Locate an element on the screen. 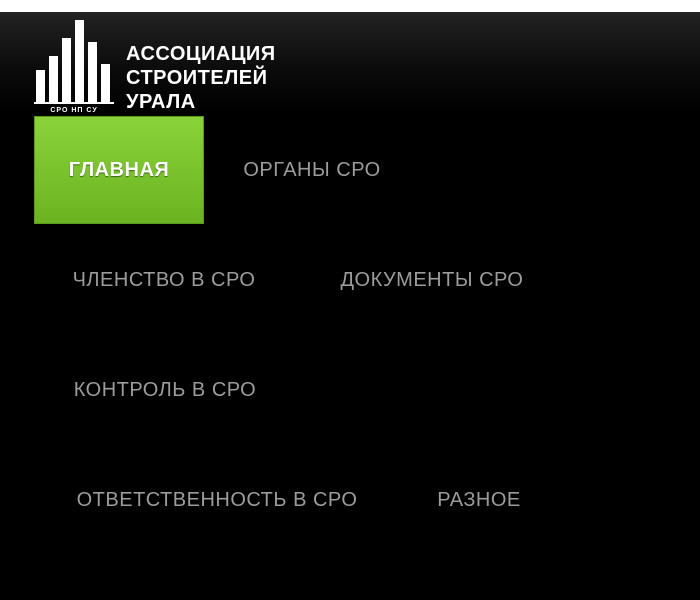  nav-item-control: КОНТРОЛЬ В СРО is located at coordinates (165, 390).